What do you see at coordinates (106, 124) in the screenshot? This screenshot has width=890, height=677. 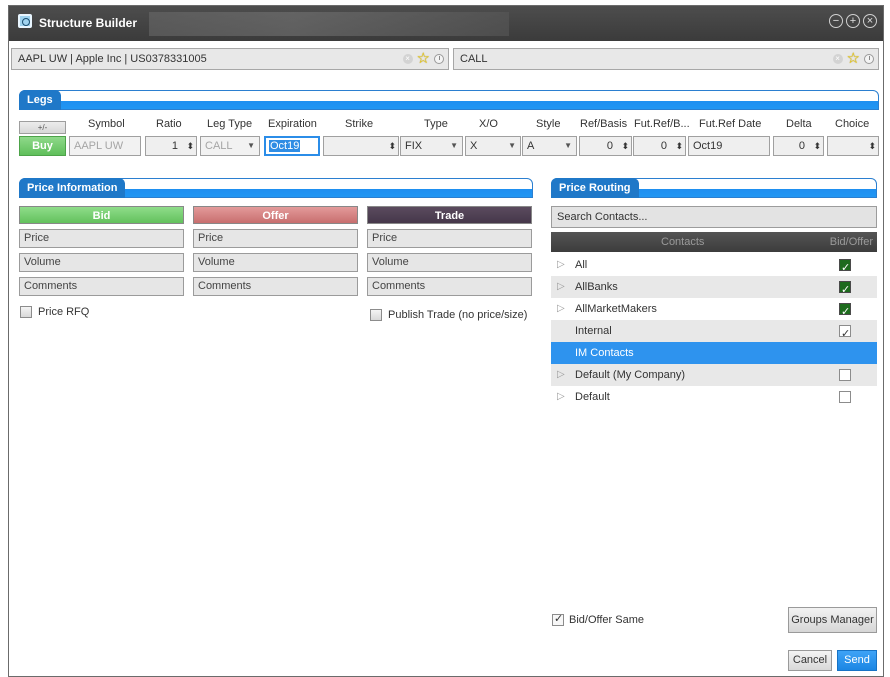 I see `col-symbol: Symbol` at bounding box center [106, 124].